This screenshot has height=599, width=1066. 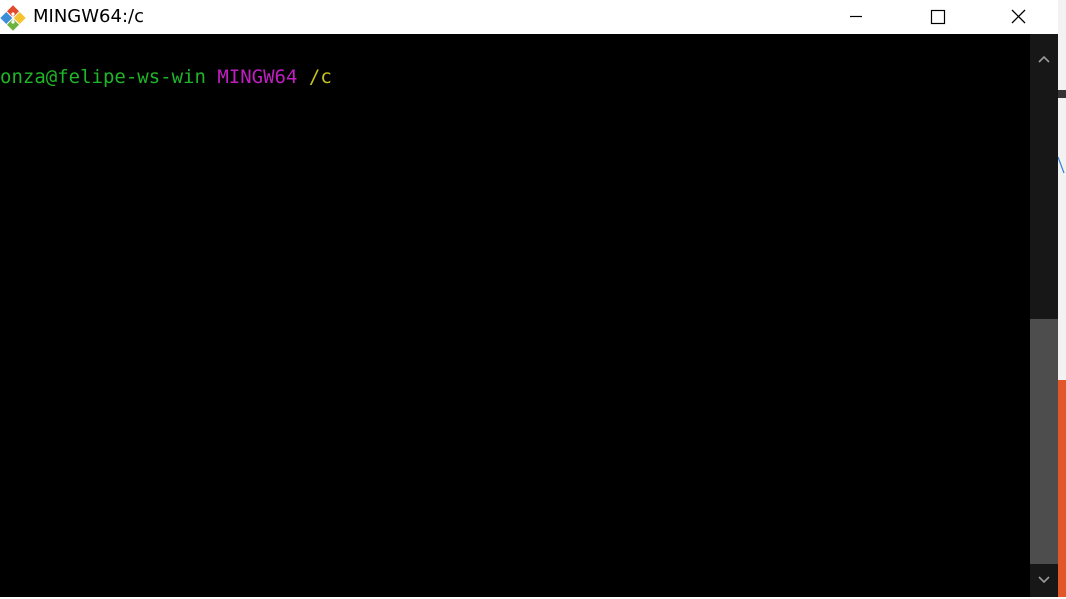 What do you see at coordinates (1044, 441) in the screenshot?
I see `scroll-thumb` at bounding box center [1044, 441].